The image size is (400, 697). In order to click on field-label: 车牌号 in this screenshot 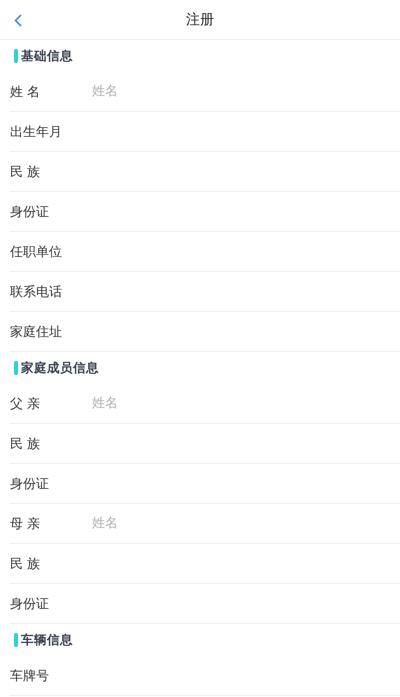, I will do `click(30, 676)`.